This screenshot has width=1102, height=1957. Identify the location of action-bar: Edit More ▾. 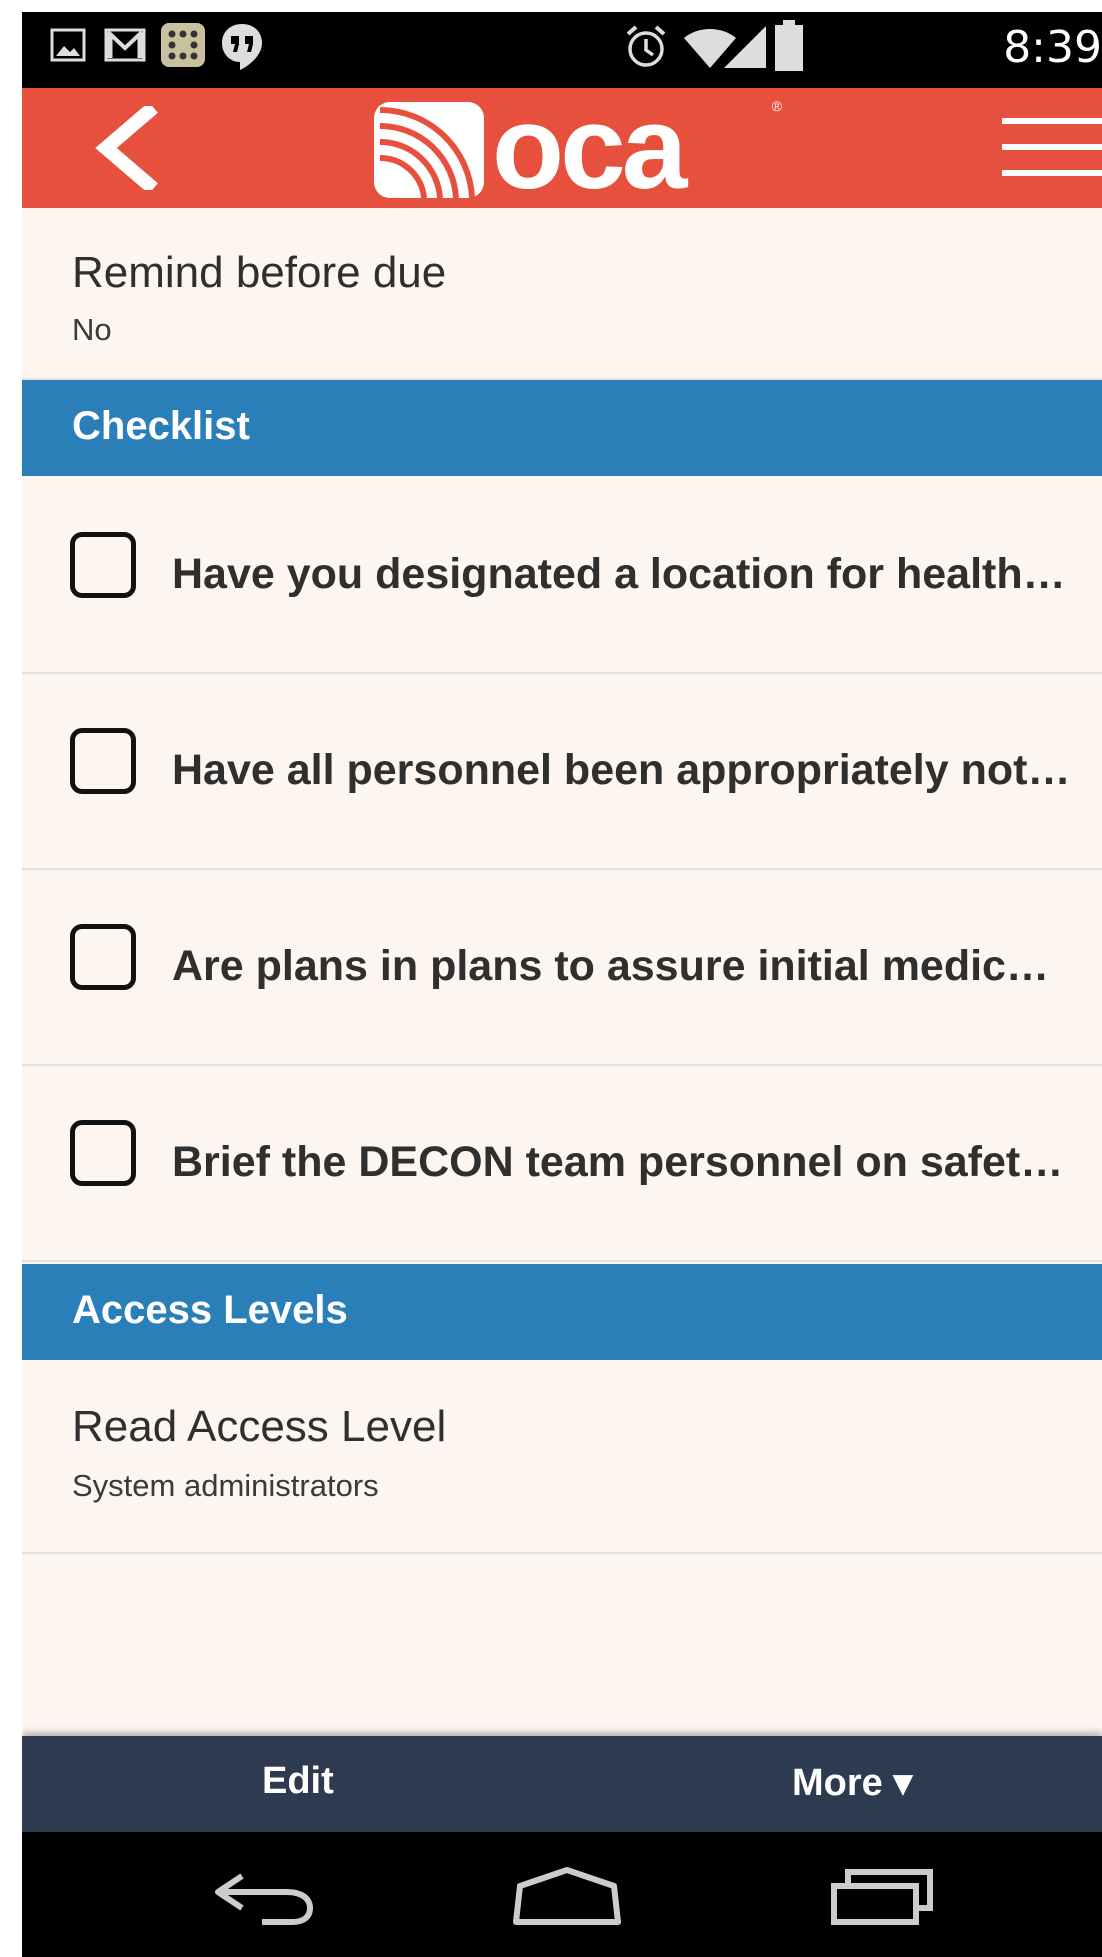
(562, 1784).